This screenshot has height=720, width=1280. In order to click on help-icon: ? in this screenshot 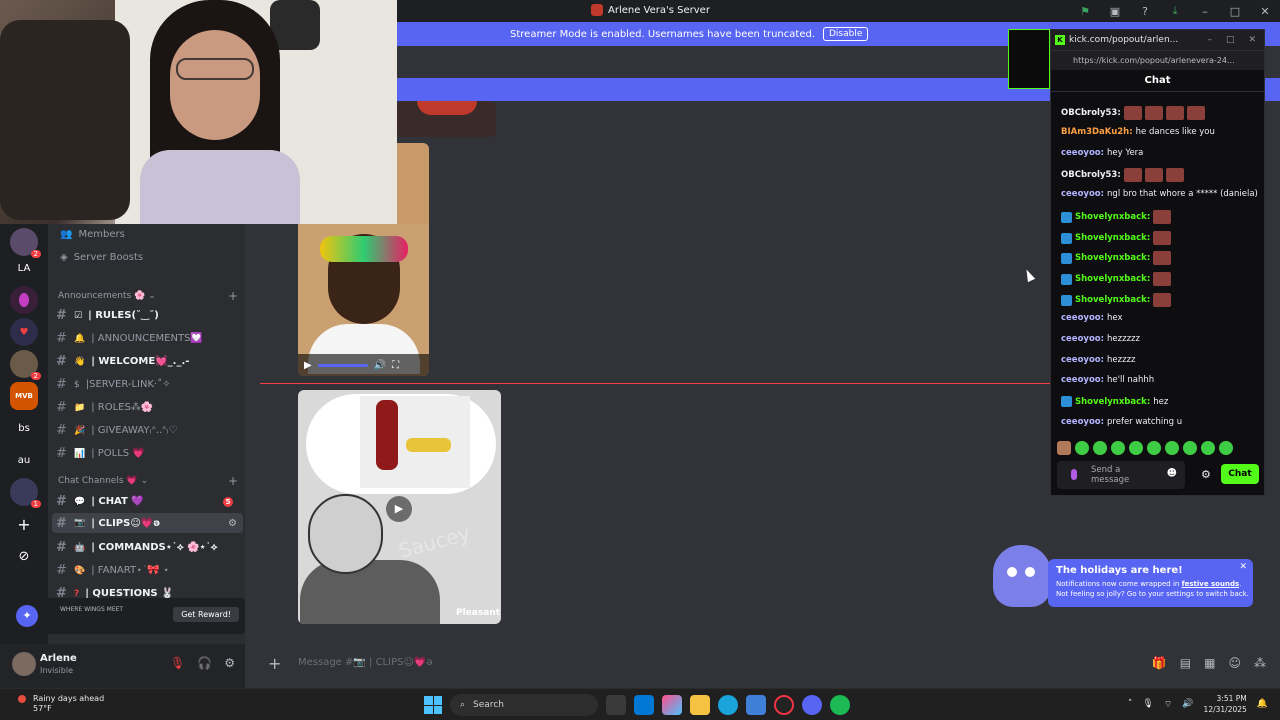, I will do `click(1145, 11)`.